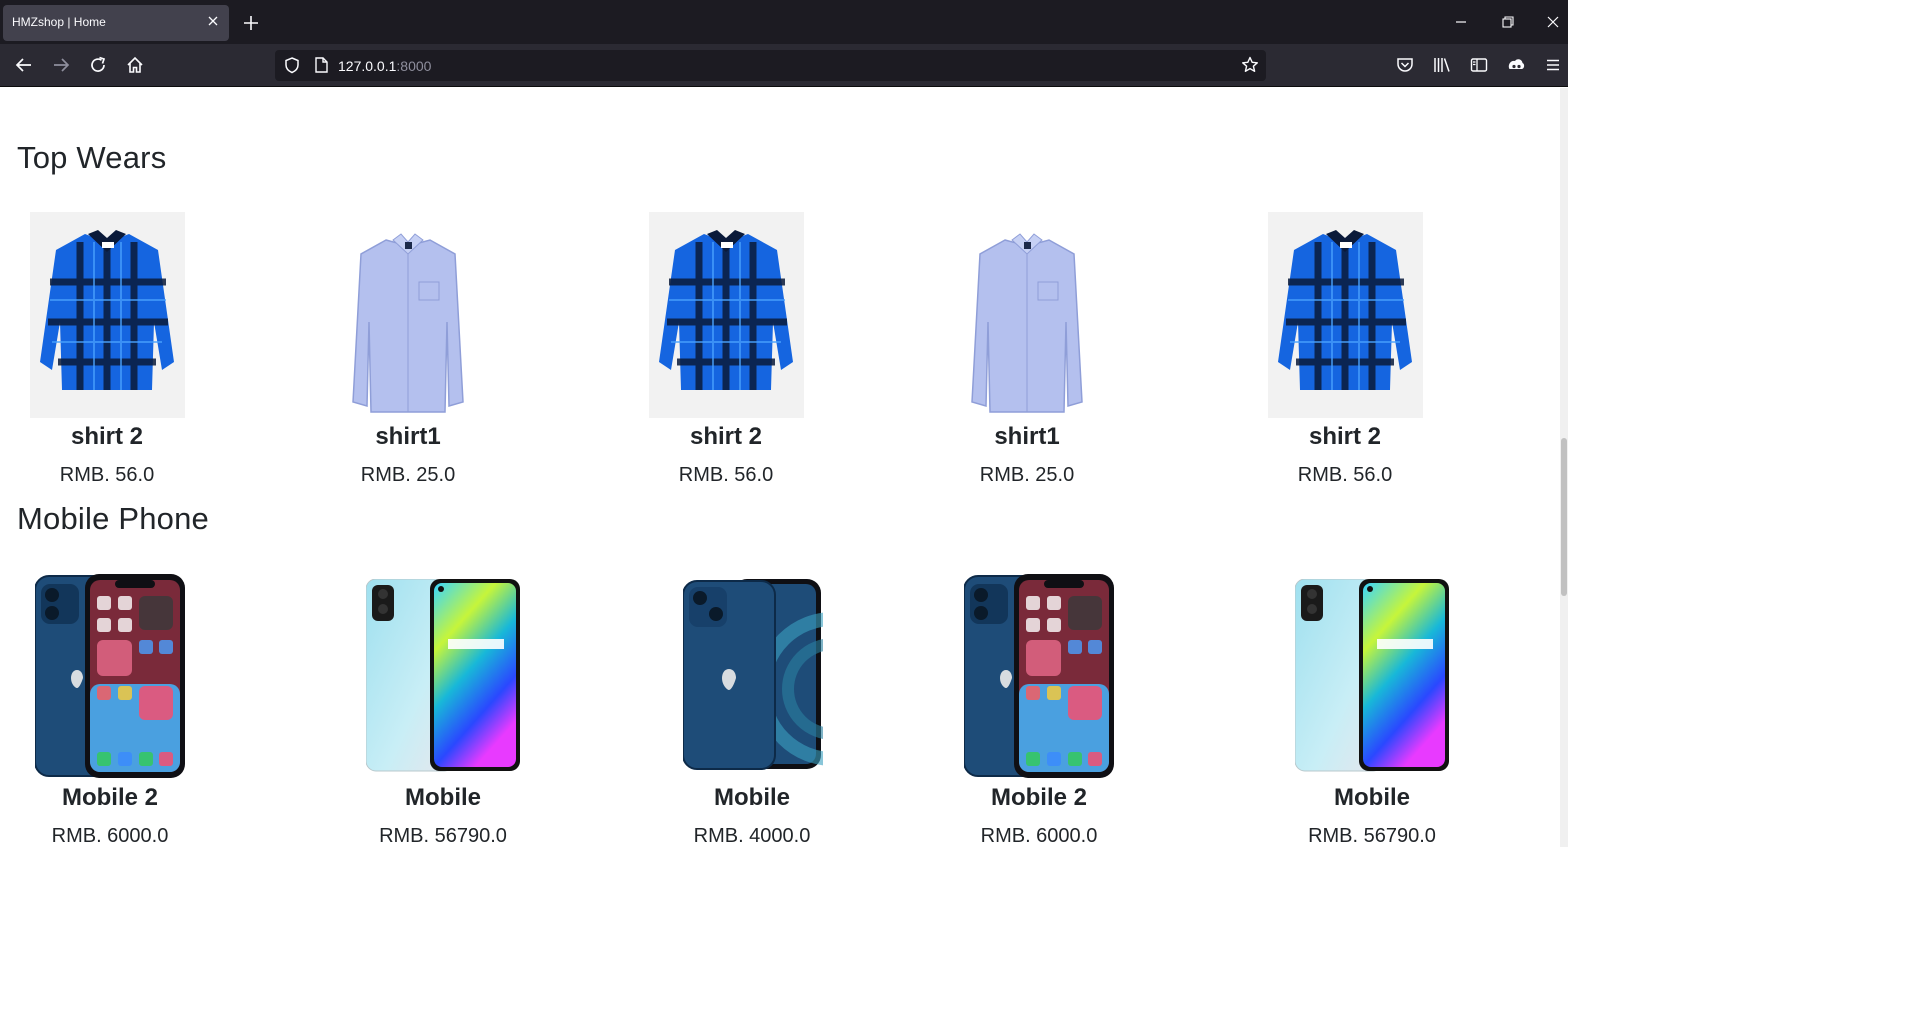 The width and height of the screenshot is (1908, 1030). Describe the element at coordinates (1553, 22) in the screenshot. I see `close-window-icon` at that location.